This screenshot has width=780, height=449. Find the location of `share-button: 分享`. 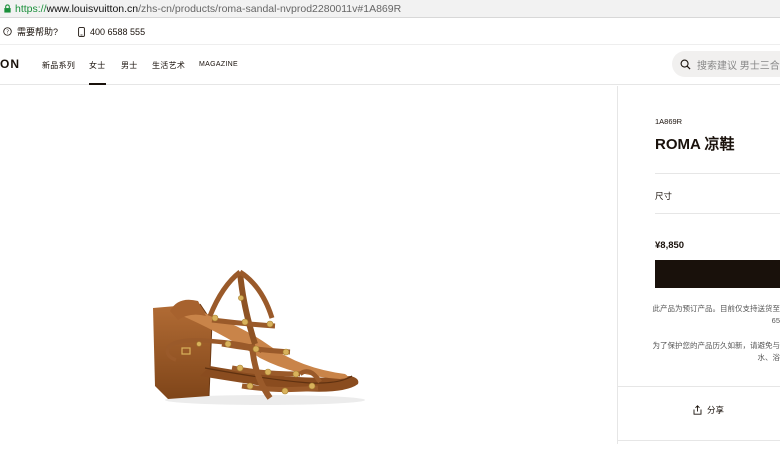

share-button: 分享 is located at coordinates (708, 410).